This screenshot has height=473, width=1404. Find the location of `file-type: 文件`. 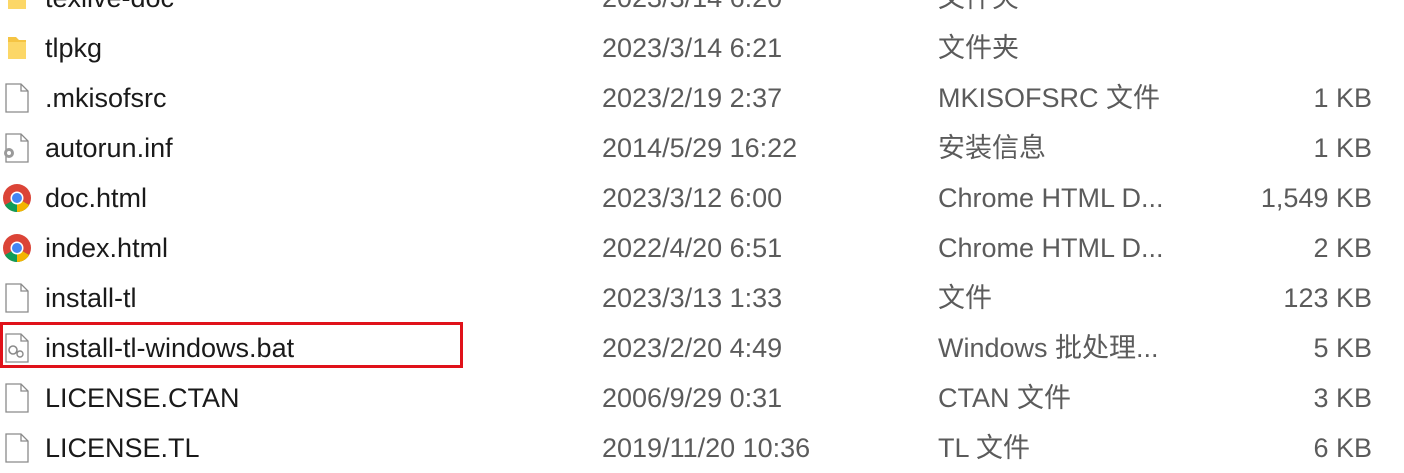

file-type: 文件 is located at coordinates (965, 298).